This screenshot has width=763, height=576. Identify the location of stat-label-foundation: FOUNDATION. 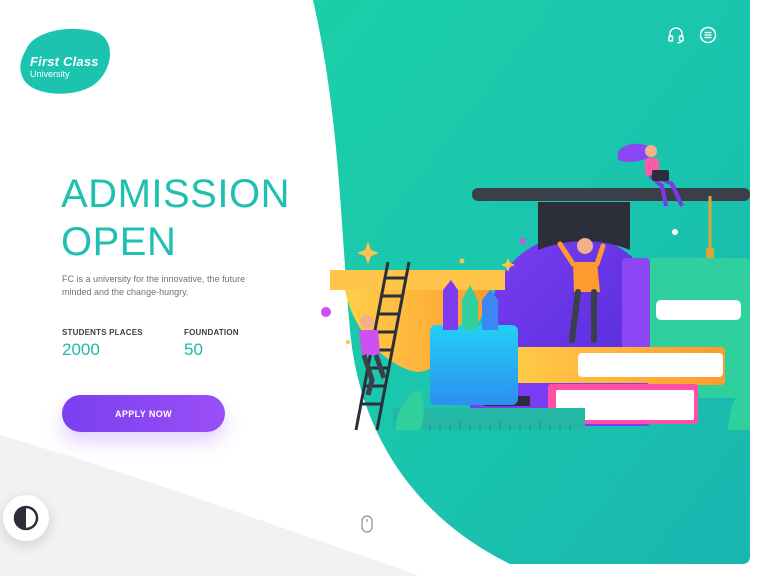
(211, 332).